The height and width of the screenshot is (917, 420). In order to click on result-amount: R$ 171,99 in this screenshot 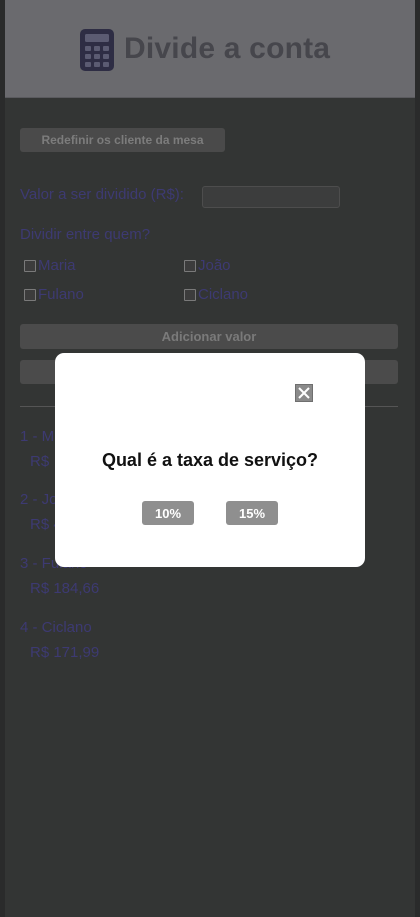, I will do `click(65, 652)`.